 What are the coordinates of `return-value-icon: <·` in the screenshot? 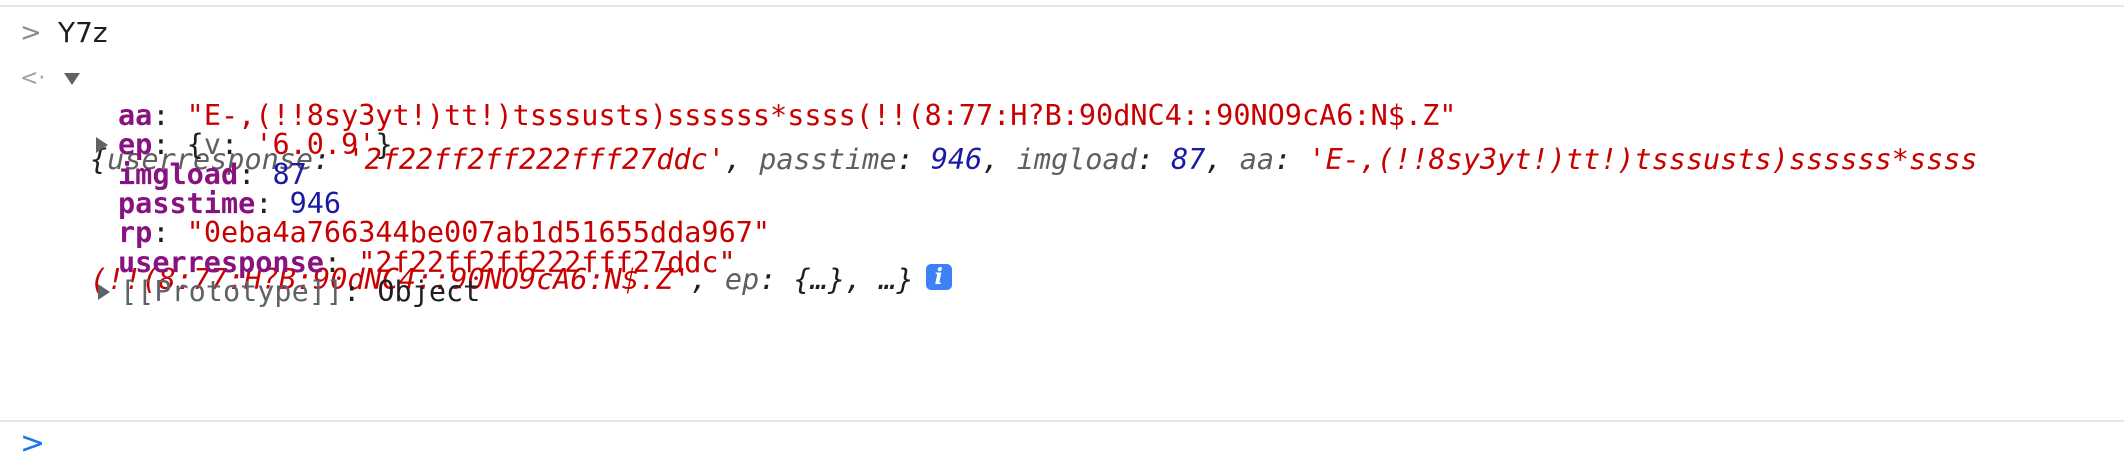 It's located at (33, 78).